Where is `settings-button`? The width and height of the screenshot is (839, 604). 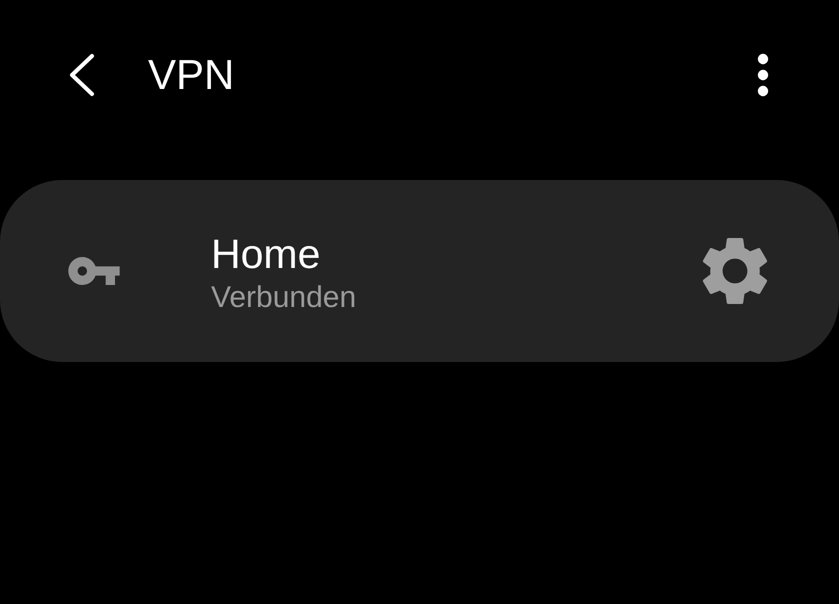 settings-button is located at coordinates (735, 271).